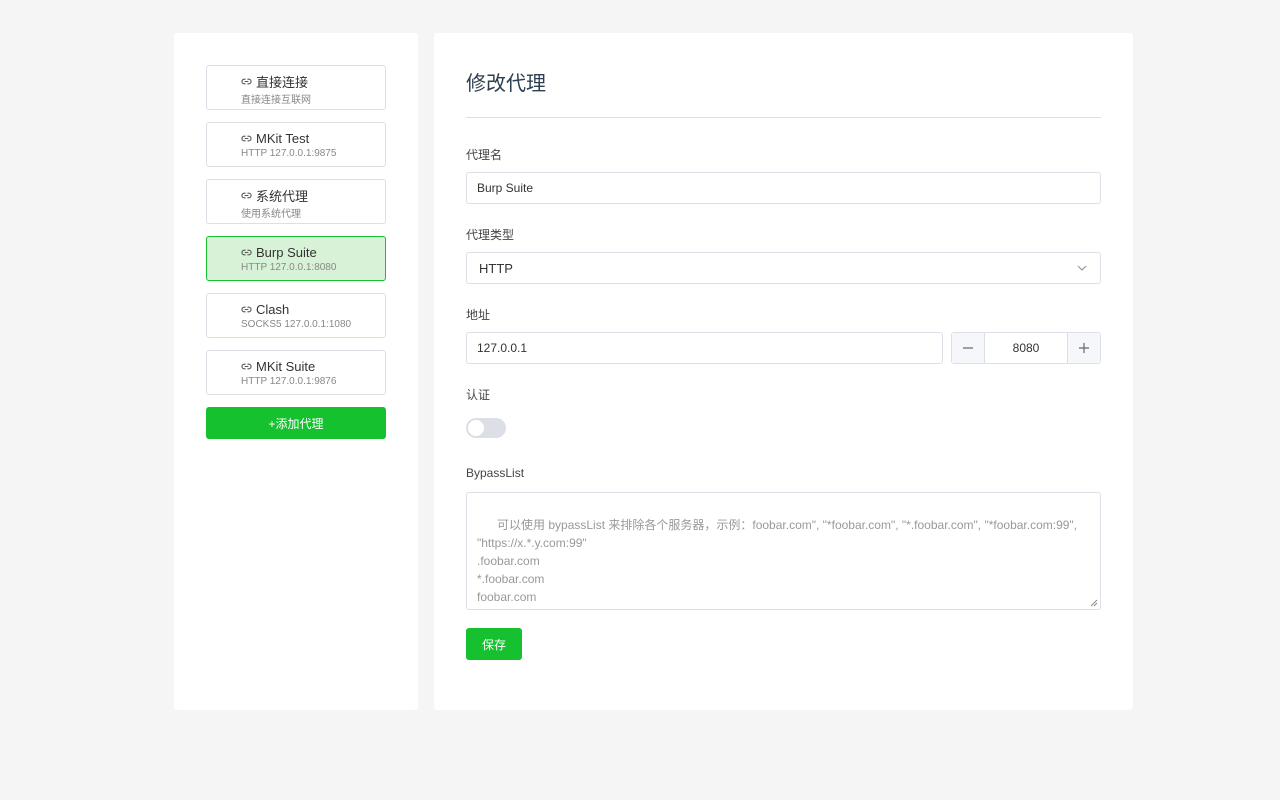 This screenshot has height=800, width=1280. What do you see at coordinates (1082, 268) in the screenshot?
I see `chevron-down-icon` at bounding box center [1082, 268].